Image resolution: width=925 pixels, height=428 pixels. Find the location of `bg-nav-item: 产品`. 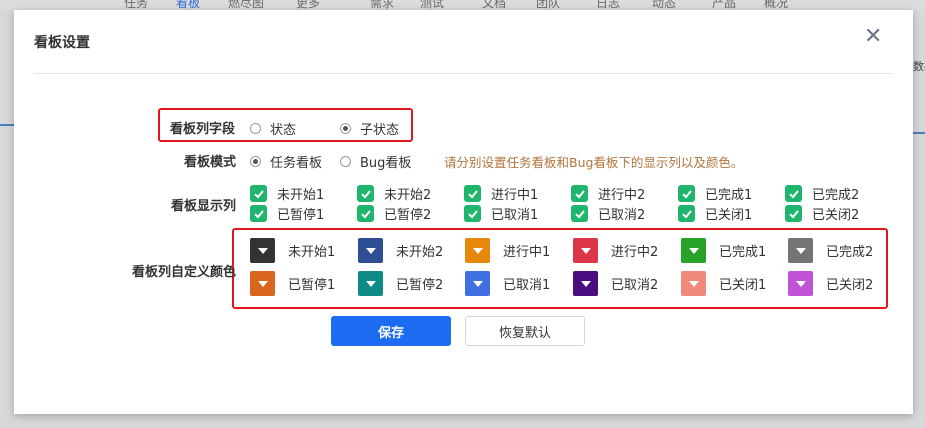

bg-nav-item: 产品 is located at coordinates (724, 5).